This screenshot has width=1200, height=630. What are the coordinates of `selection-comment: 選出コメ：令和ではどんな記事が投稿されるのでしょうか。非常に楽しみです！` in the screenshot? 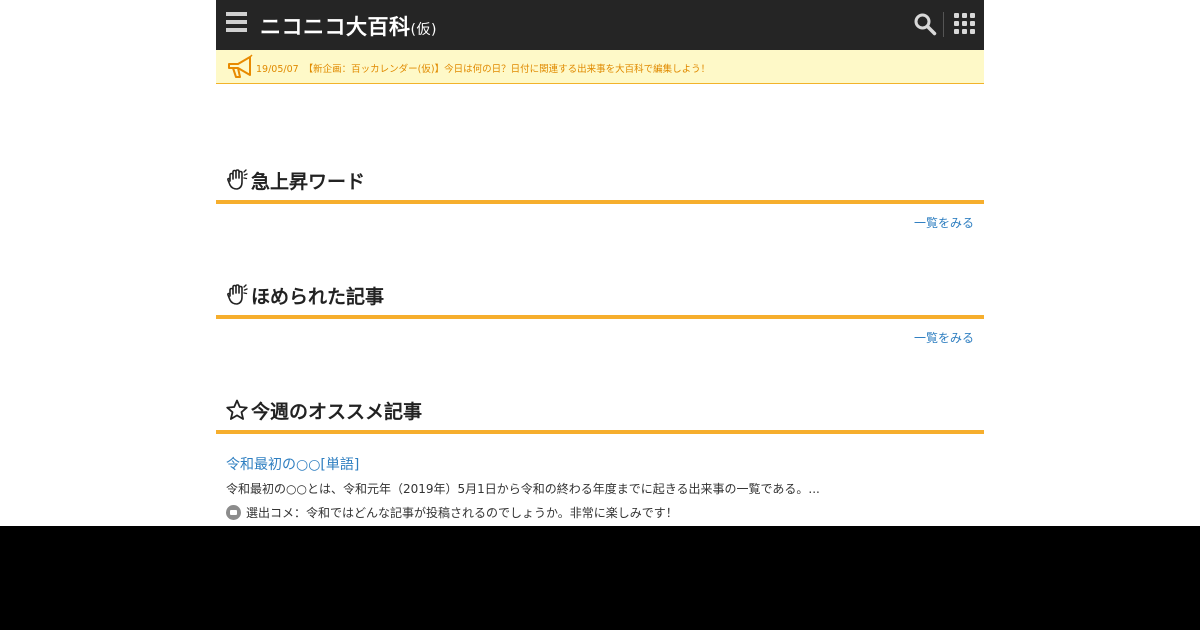 It's located at (452, 512).